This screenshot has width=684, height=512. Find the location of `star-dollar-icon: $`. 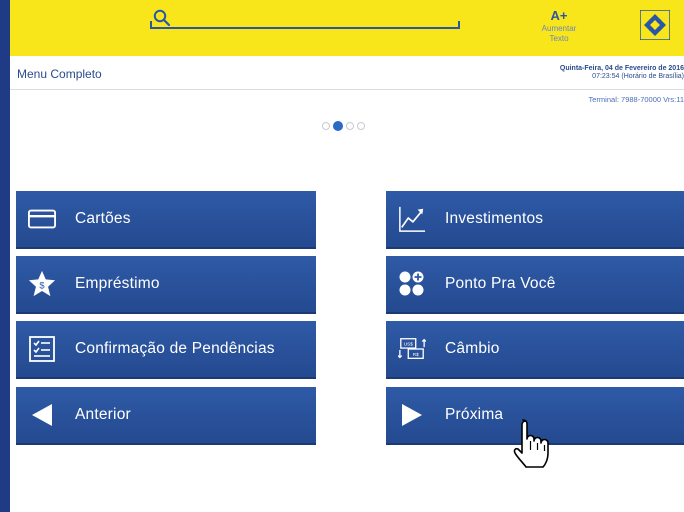

star-dollar-icon: $ is located at coordinates (42, 284).